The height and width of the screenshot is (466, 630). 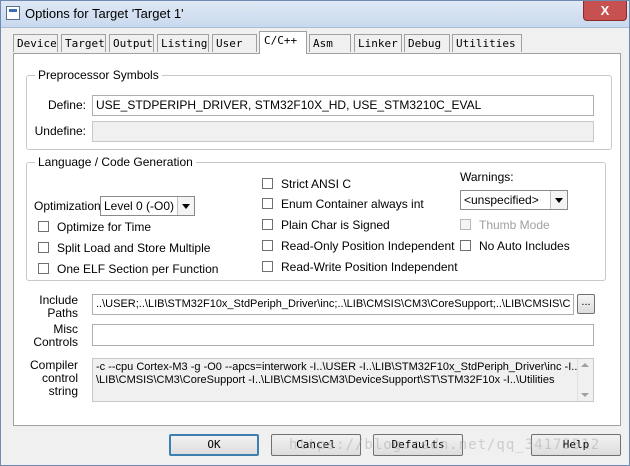 I want to click on strict-ansi-checkbox: Strict ANSI C, so click(x=306, y=185).